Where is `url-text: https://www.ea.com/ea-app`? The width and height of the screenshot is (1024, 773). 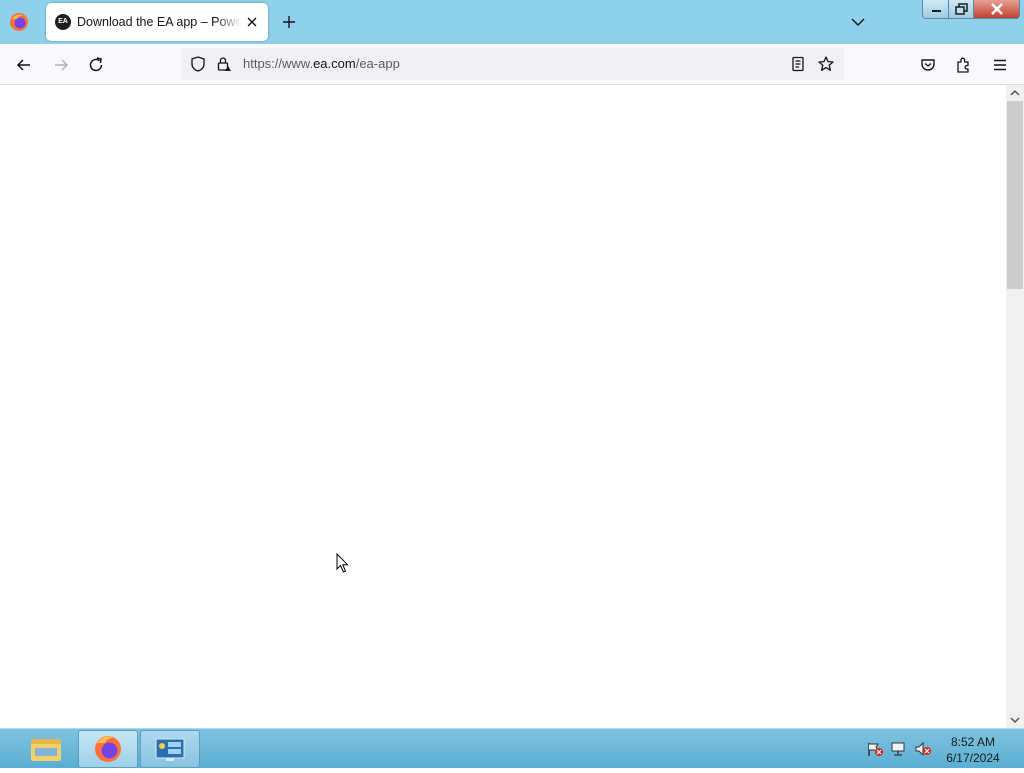
url-text: https://www.ea.com/ea-app is located at coordinates (321, 64).